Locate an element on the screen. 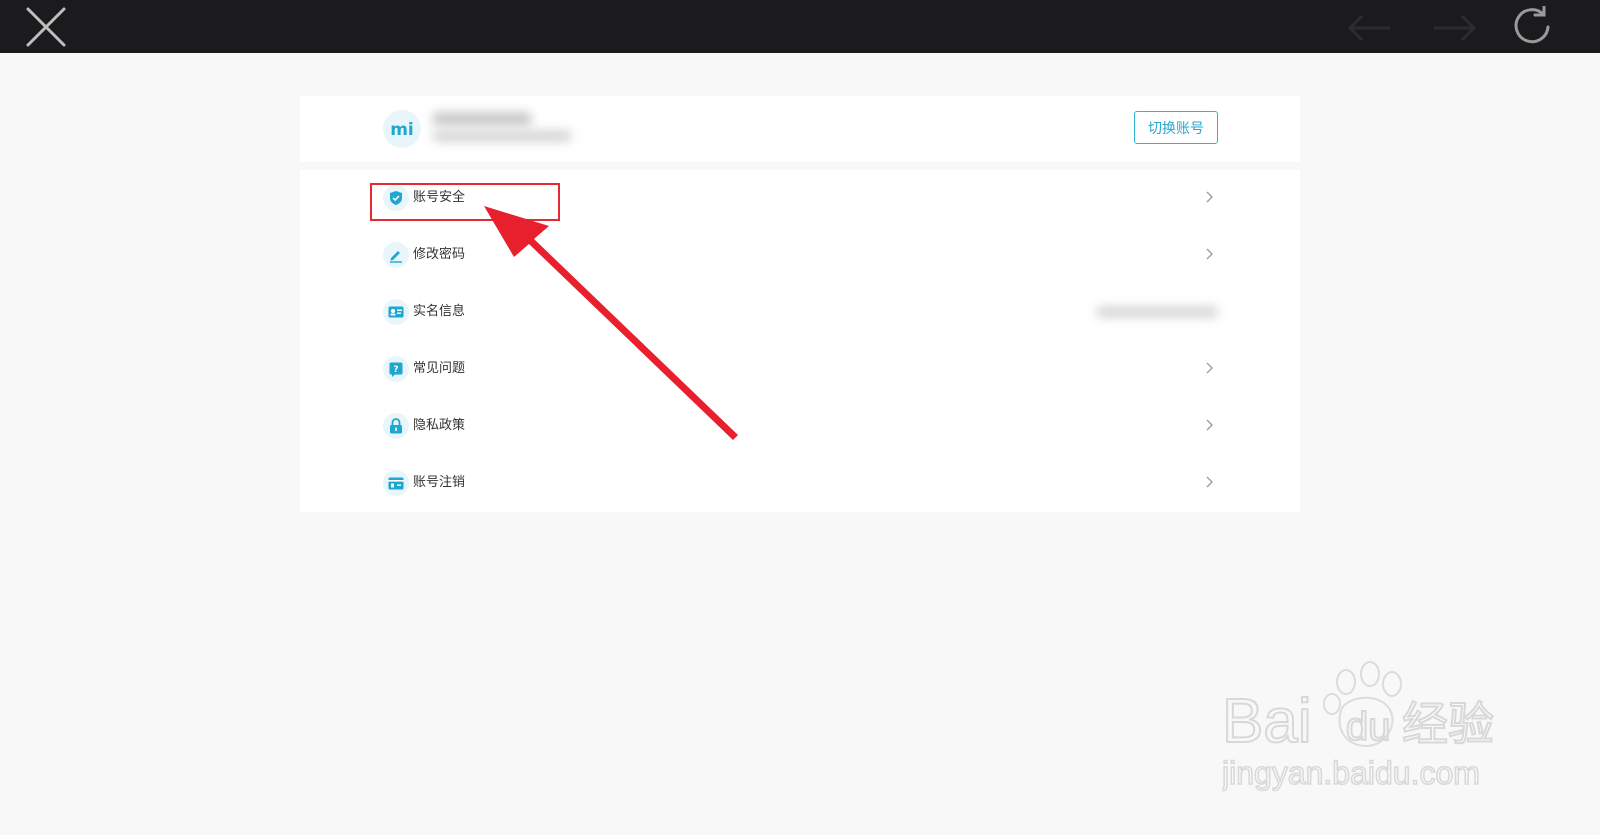 The width and height of the screenshot is (1600, 835). switch-account-button: 切换账号 is located at coordinates (1176, 127).